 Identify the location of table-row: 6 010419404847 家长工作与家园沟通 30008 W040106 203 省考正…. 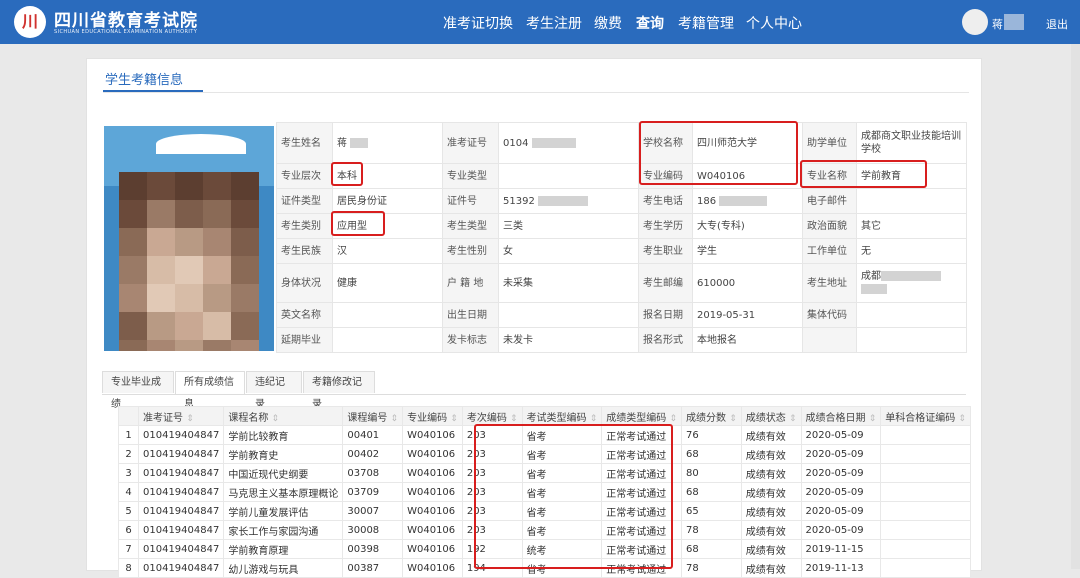
(544, 530).